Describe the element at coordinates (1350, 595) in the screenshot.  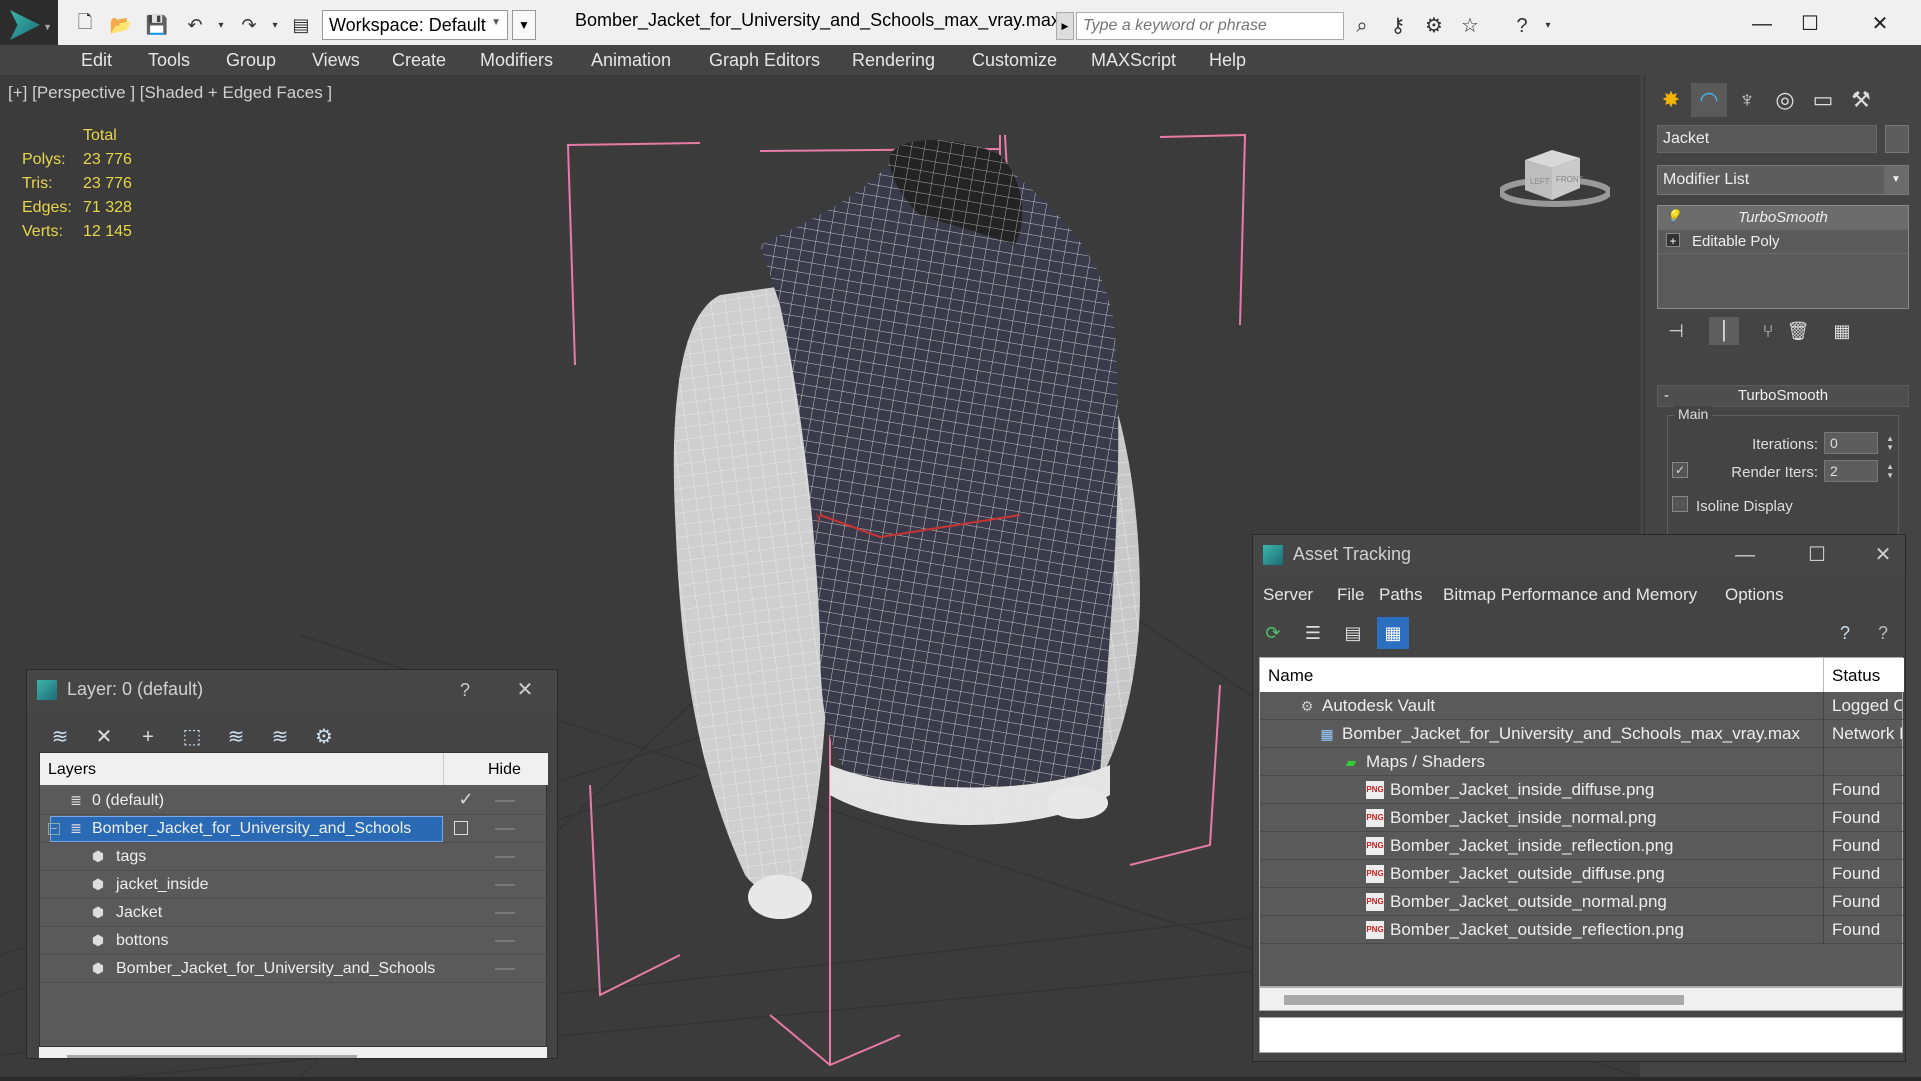
I see `menu-file: File` at that location.